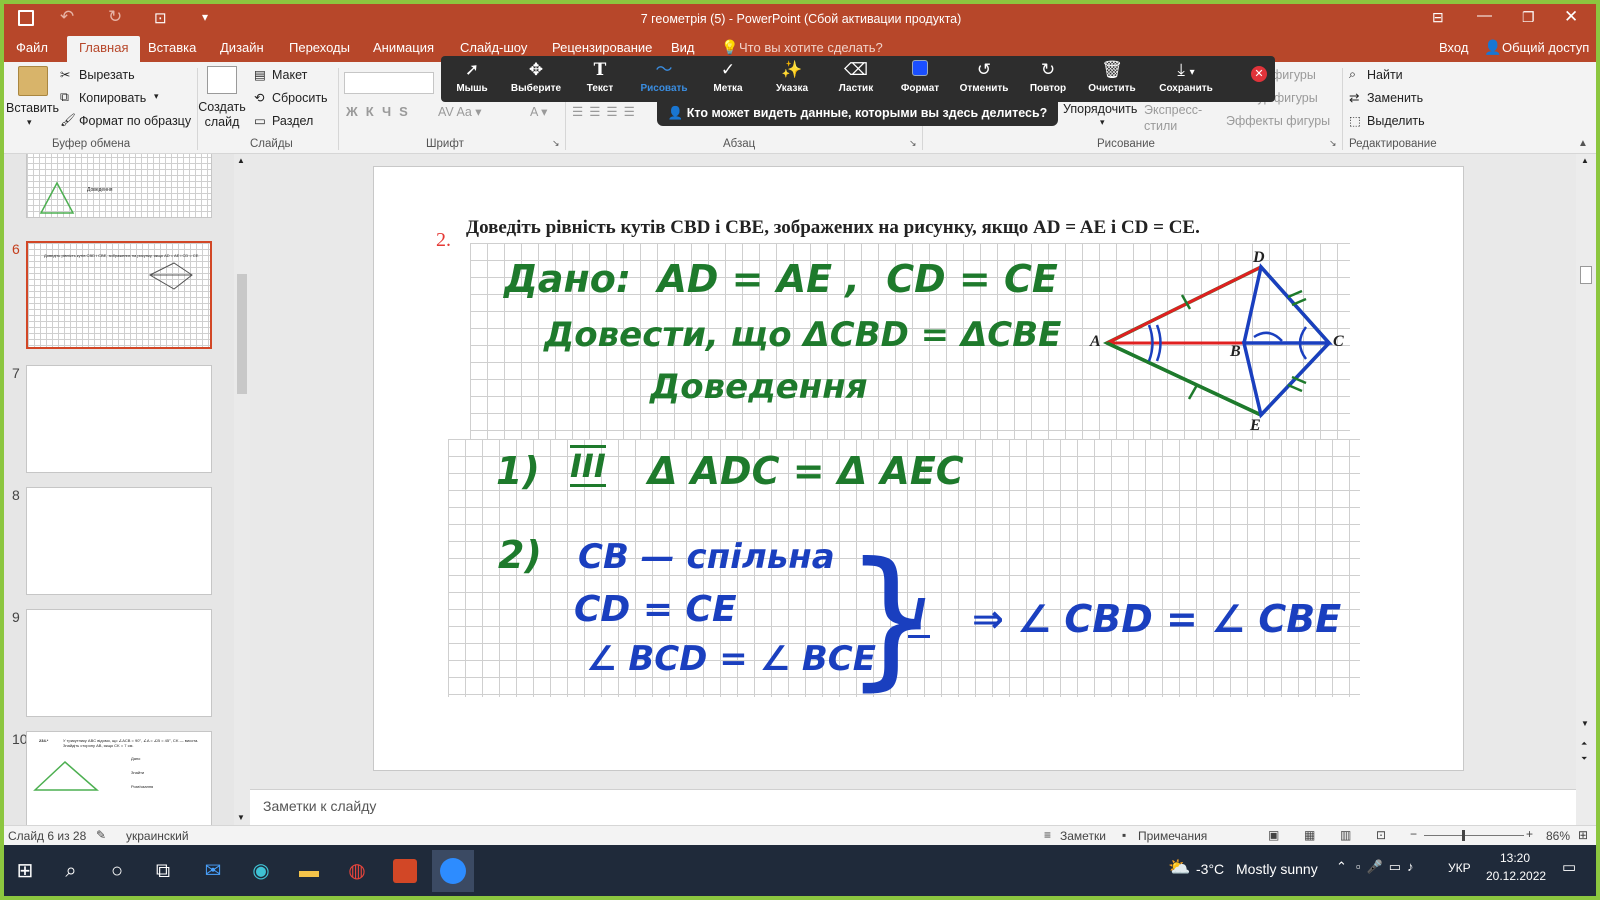 This screenshot has width=1600, height=900. What do you see at coordinates (1413, 834) in the screenshot?
I see `zoom-out-button: −` at bounding box center [1413, 834].